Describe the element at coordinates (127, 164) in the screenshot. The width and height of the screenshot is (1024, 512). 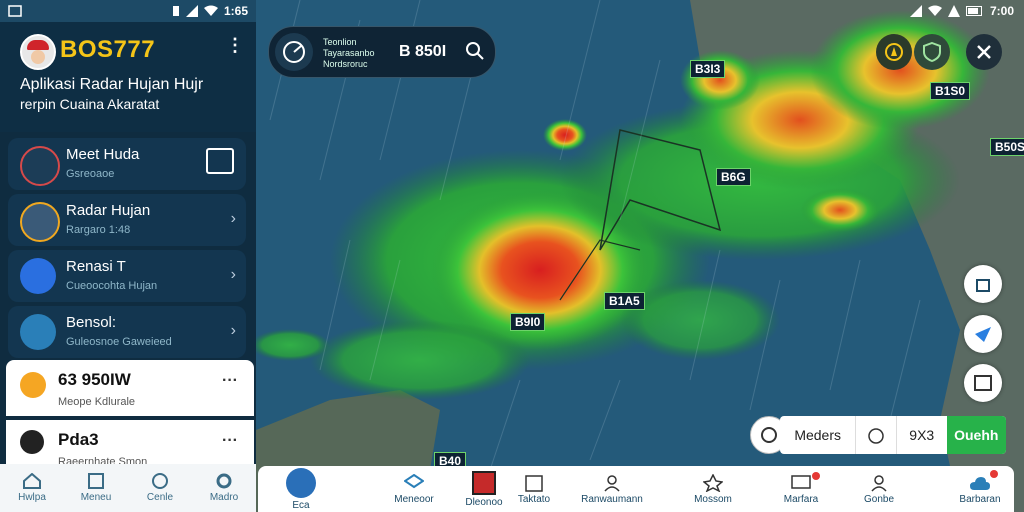
I see `sidebar-item-meet-huda: Meet Huda Gsreoaoe` at that location.